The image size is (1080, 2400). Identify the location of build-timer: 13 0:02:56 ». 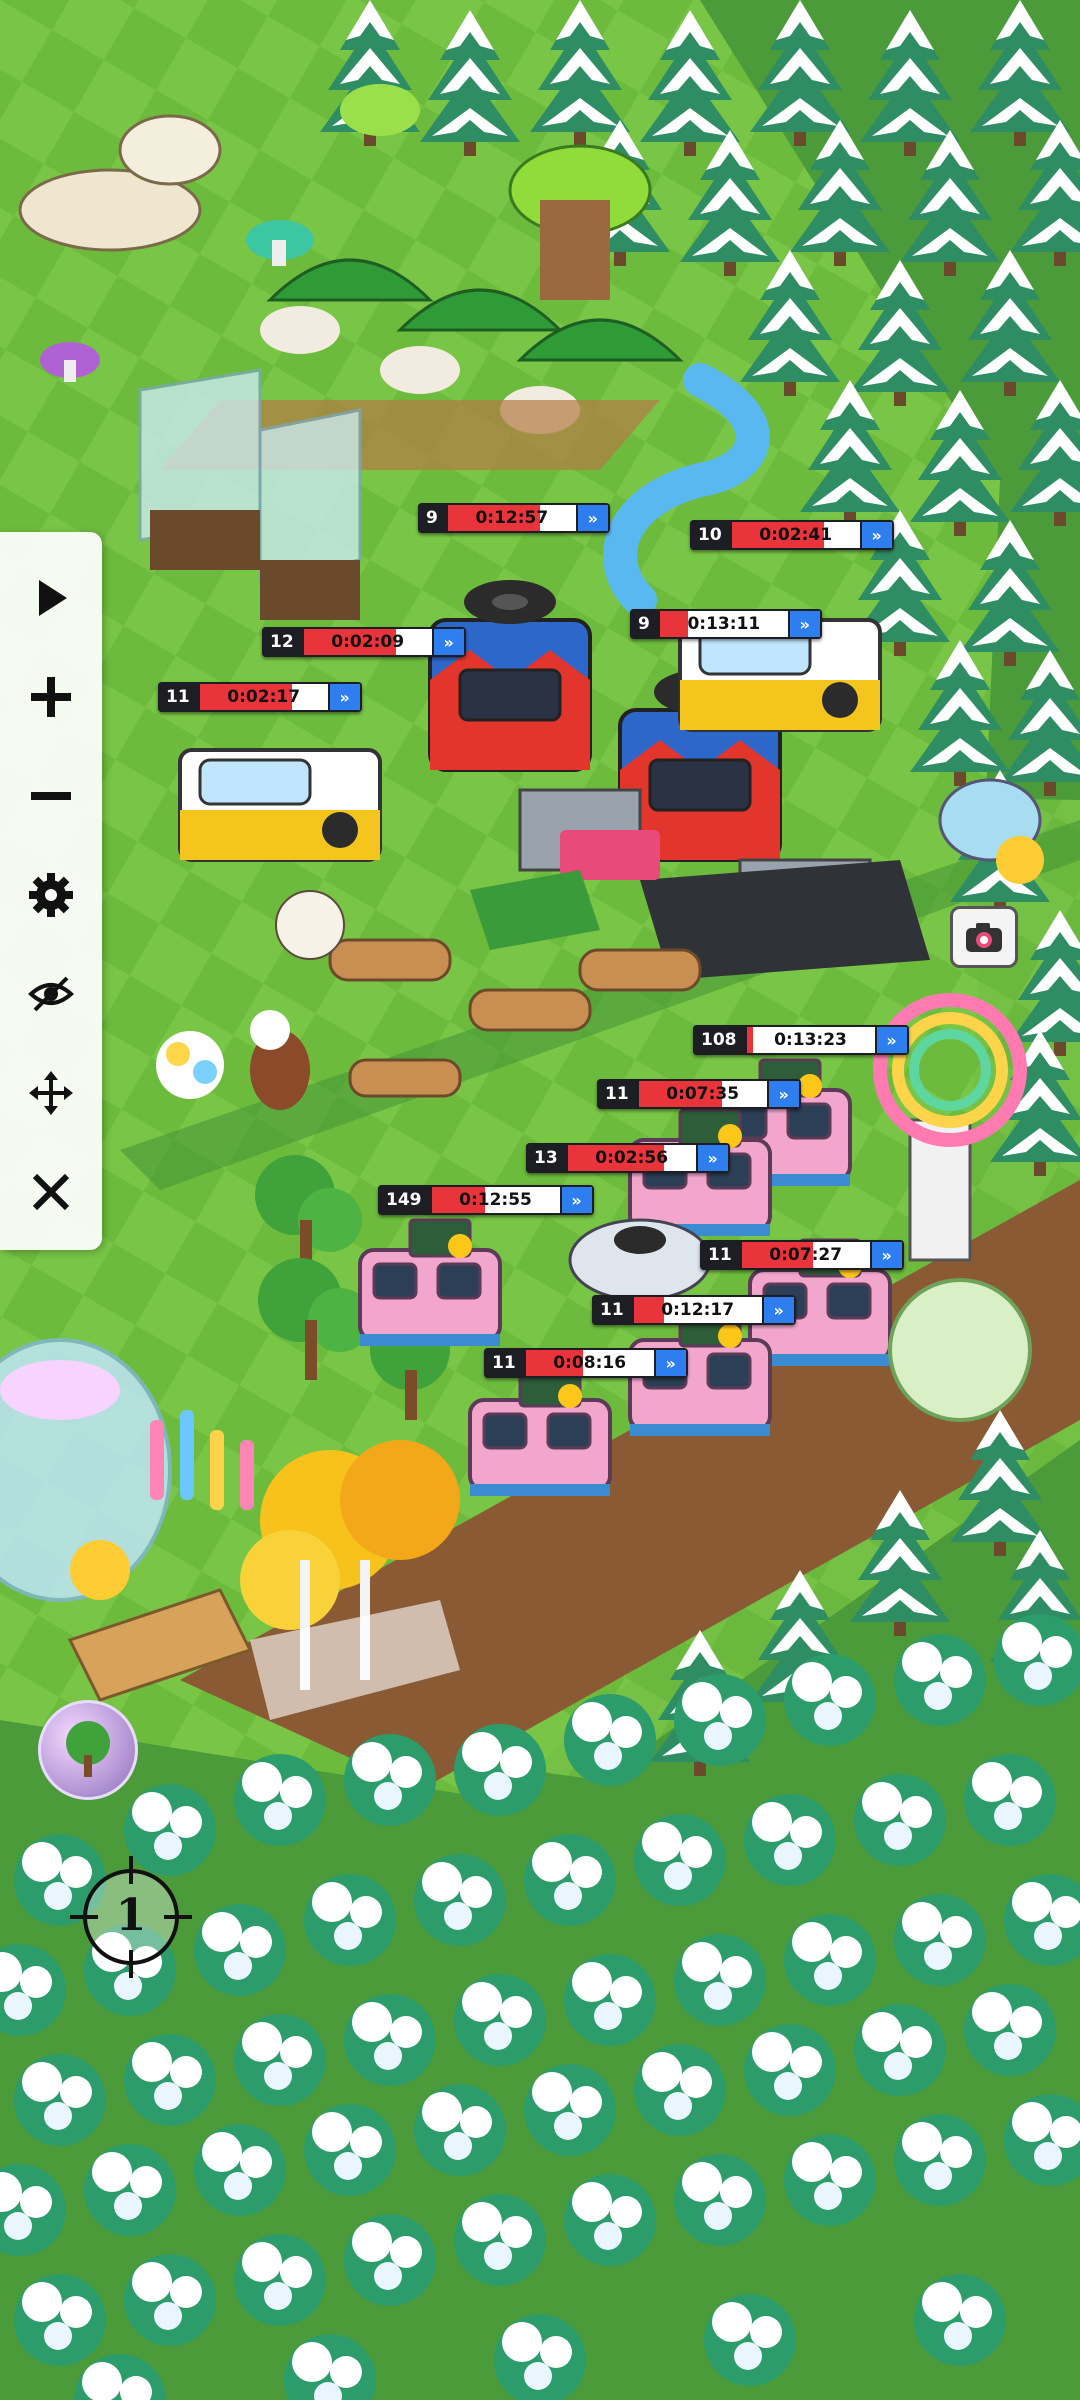
(628, 1158).